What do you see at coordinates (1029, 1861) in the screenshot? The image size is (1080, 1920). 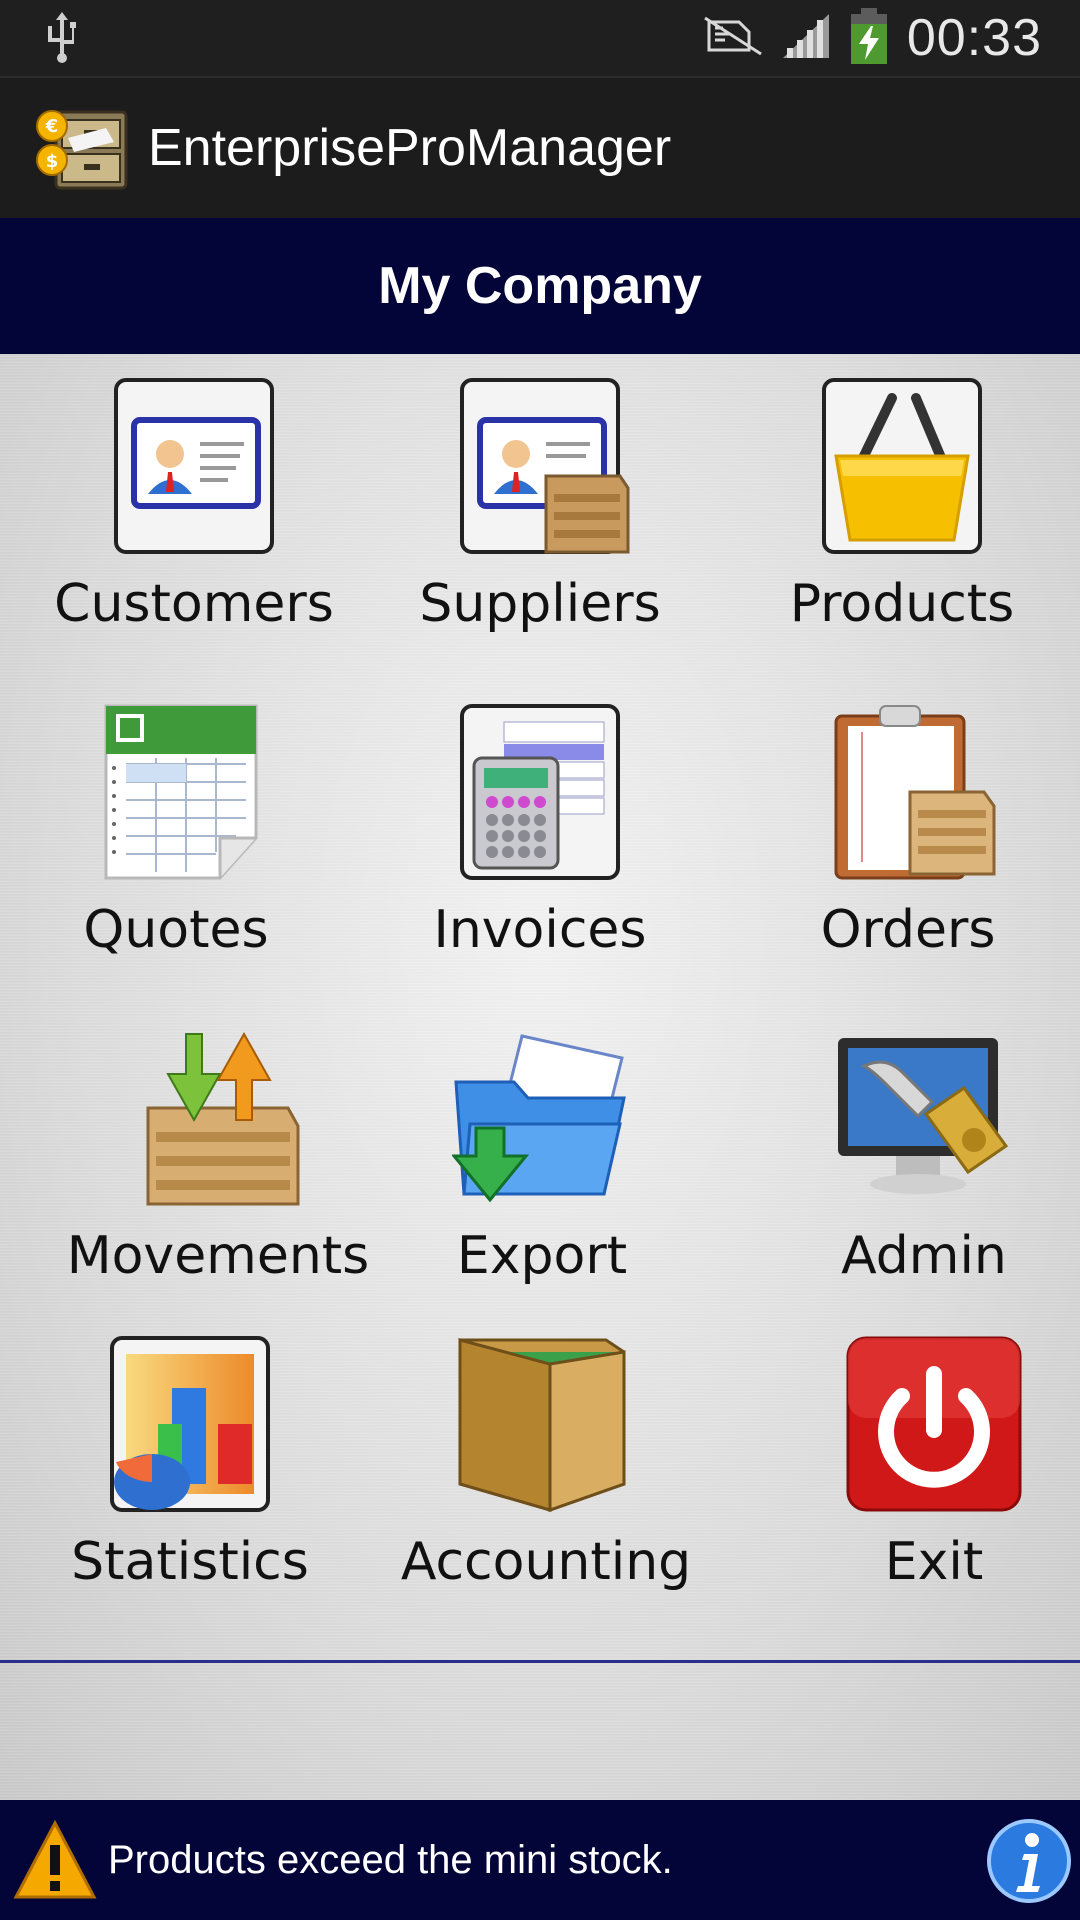 I see `info-icon` at bounding box center [1029, 1861].